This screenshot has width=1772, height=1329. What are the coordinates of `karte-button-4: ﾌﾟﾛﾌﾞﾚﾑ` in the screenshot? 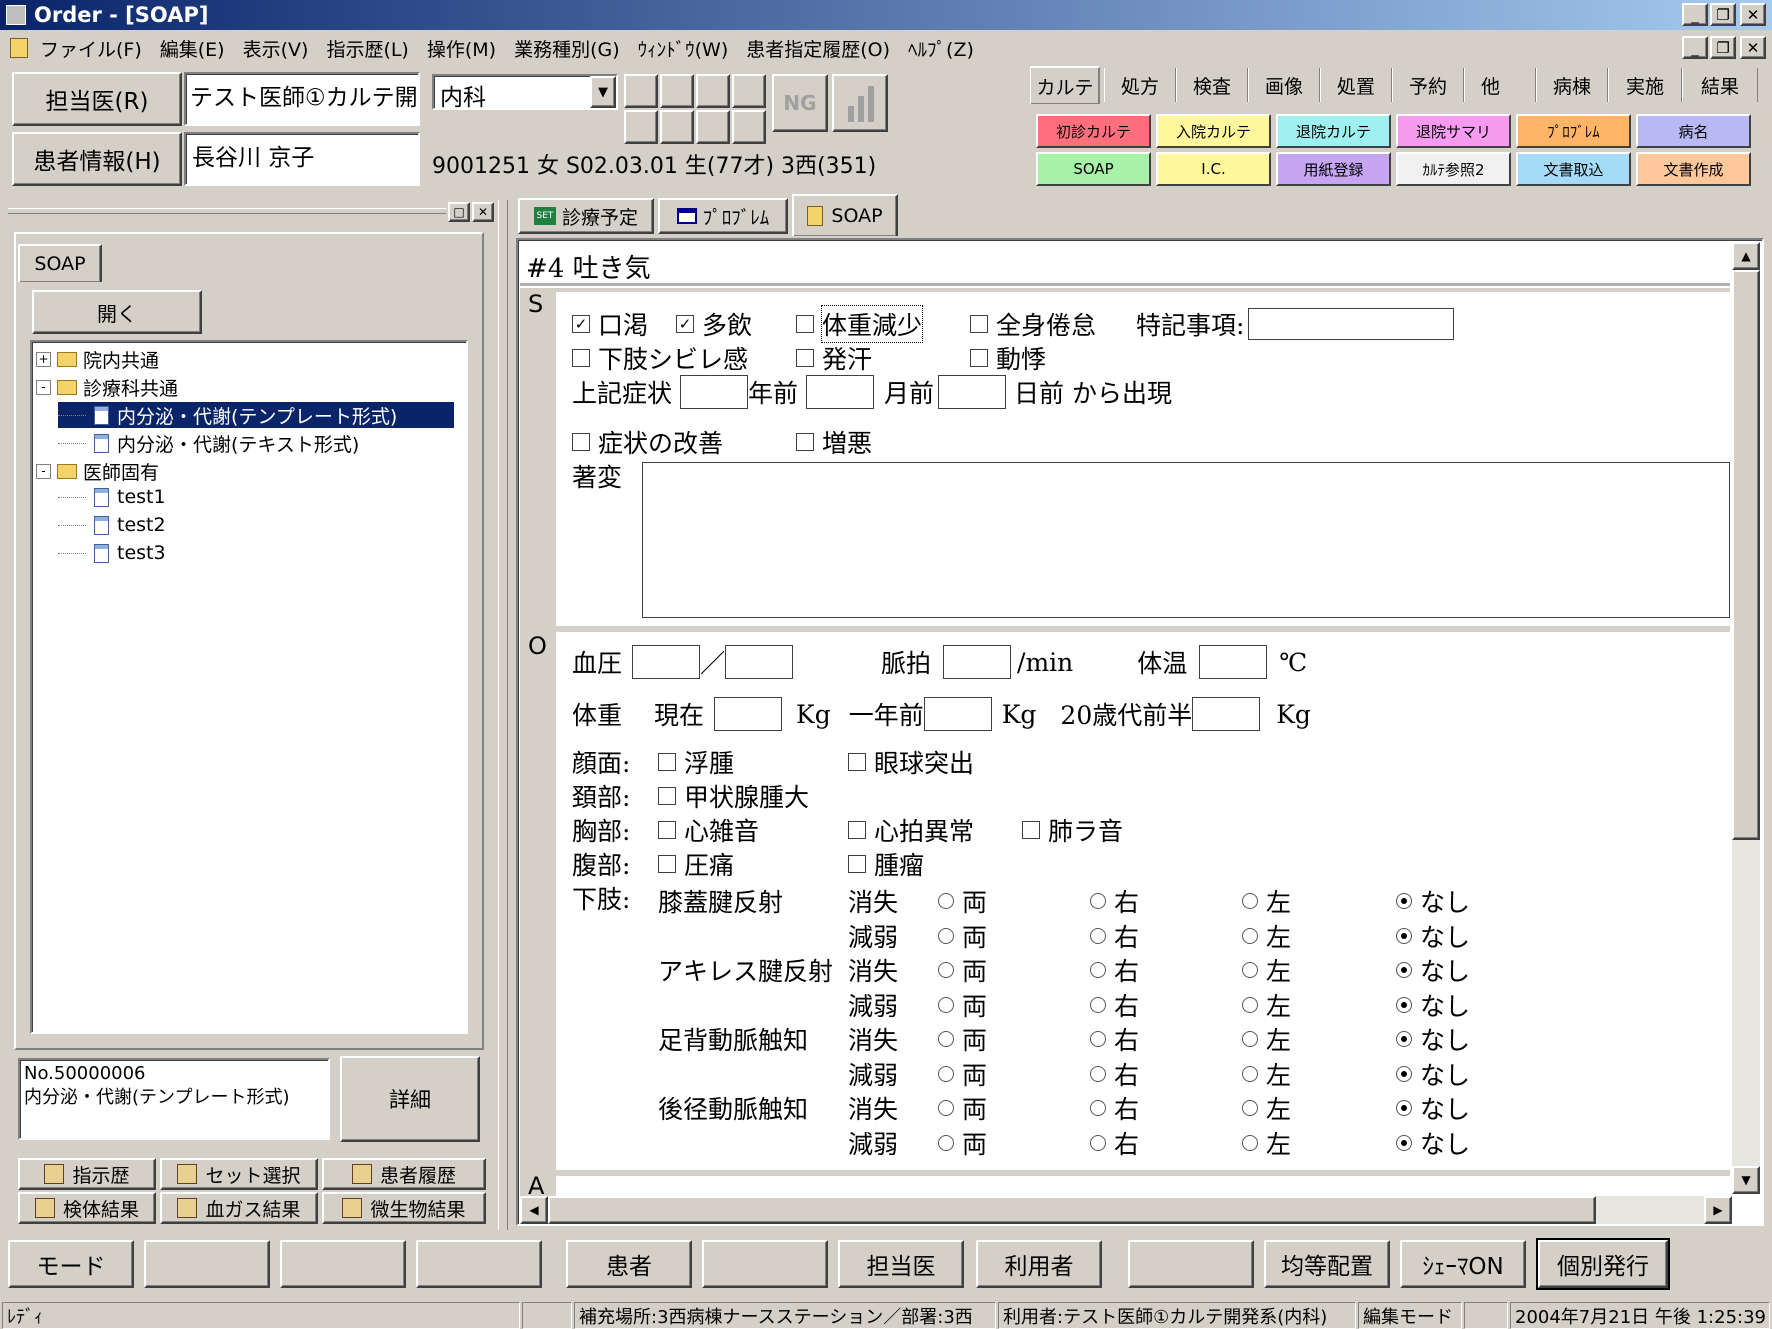 It's located at (1573, 131).